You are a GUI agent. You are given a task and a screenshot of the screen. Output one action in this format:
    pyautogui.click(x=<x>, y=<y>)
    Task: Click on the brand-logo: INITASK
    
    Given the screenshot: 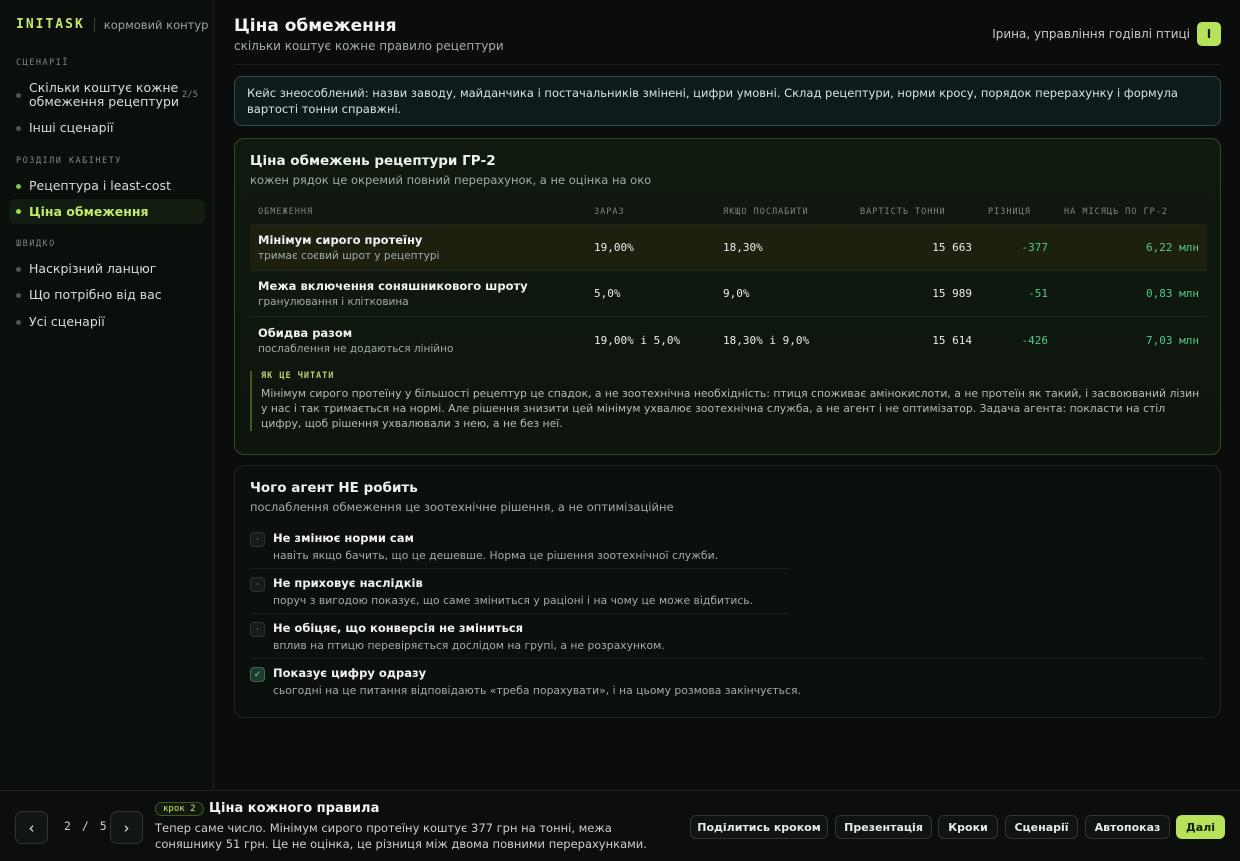 What is the action you would take?
    pyautogui.click(x=50, y=24)
    